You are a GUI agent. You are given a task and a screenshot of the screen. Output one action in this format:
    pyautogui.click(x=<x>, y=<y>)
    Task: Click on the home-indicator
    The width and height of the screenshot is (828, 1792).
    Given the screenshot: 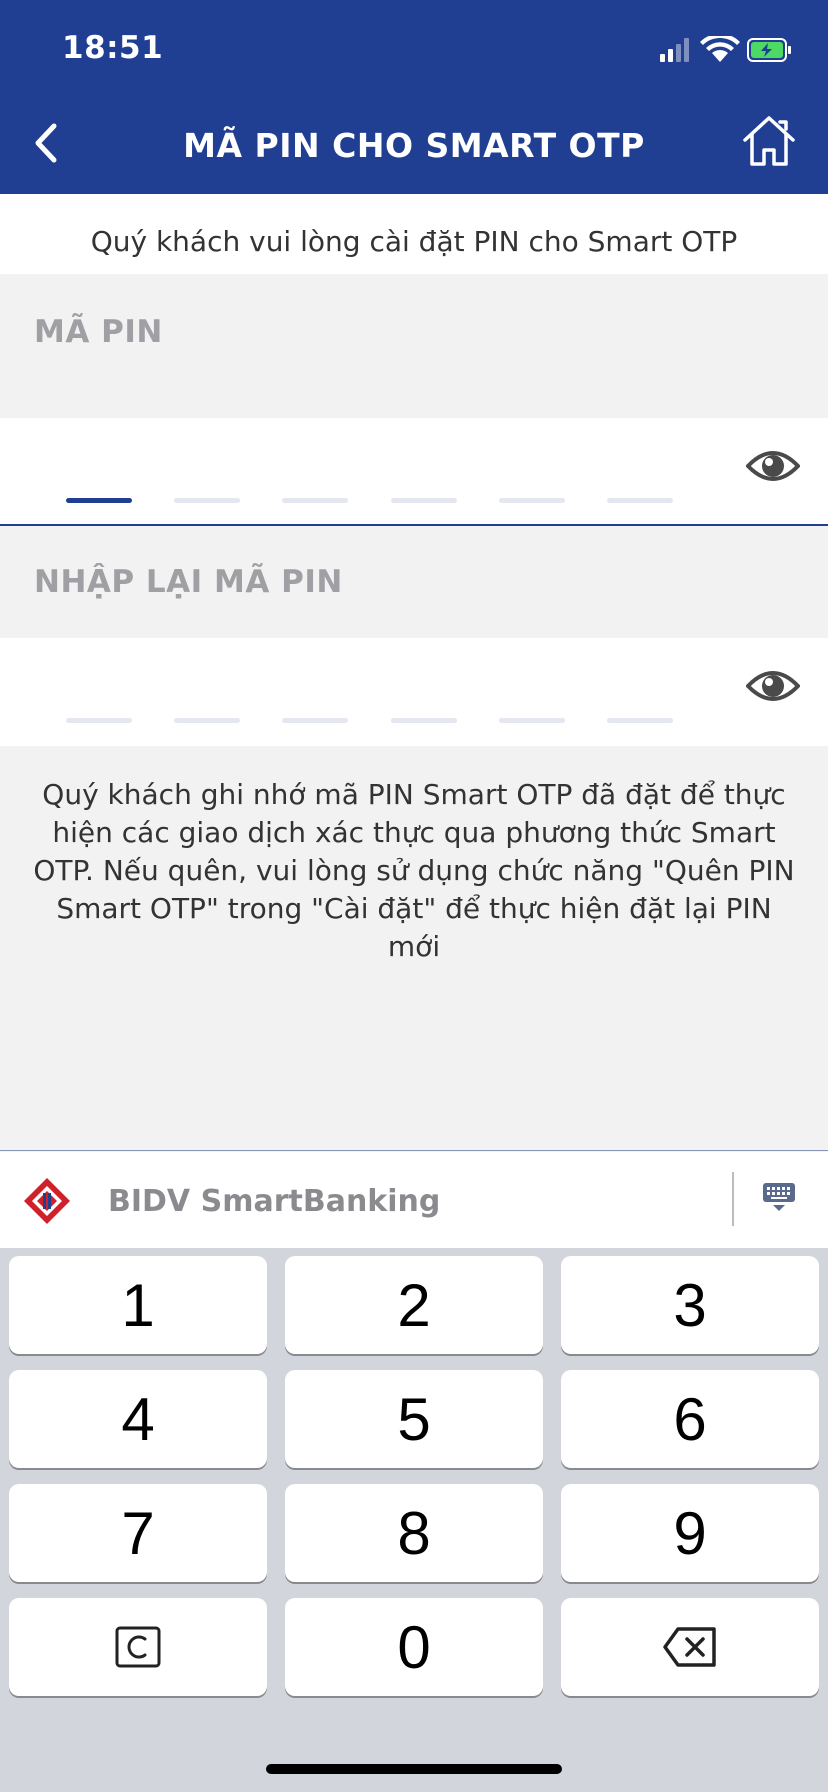 What is the action you would take?
    pyautogui.click(x=414, y=1769)
    